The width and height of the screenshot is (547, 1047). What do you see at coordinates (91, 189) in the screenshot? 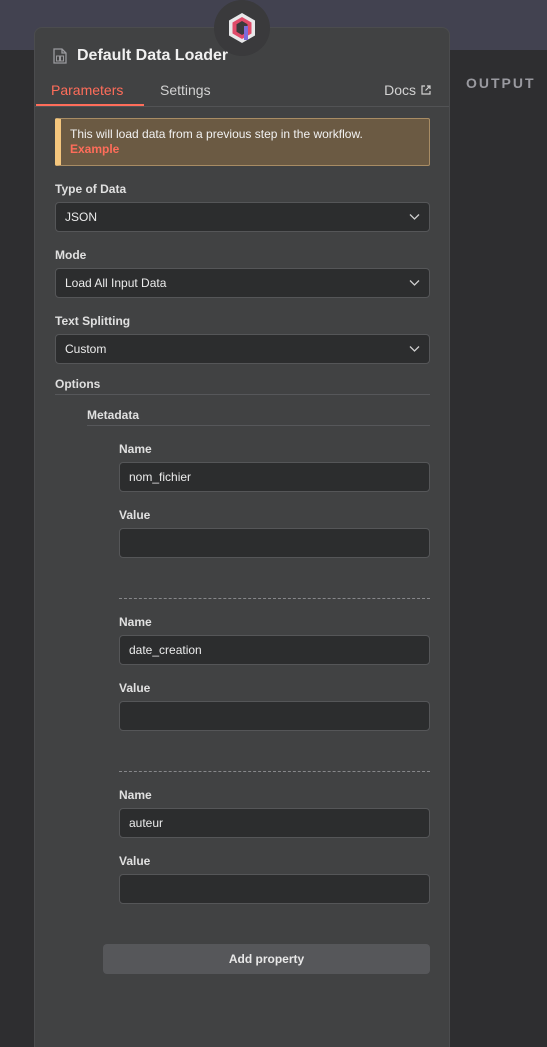
I see `type-of-data-label: Type of Data` at bounding box center [91, 189].